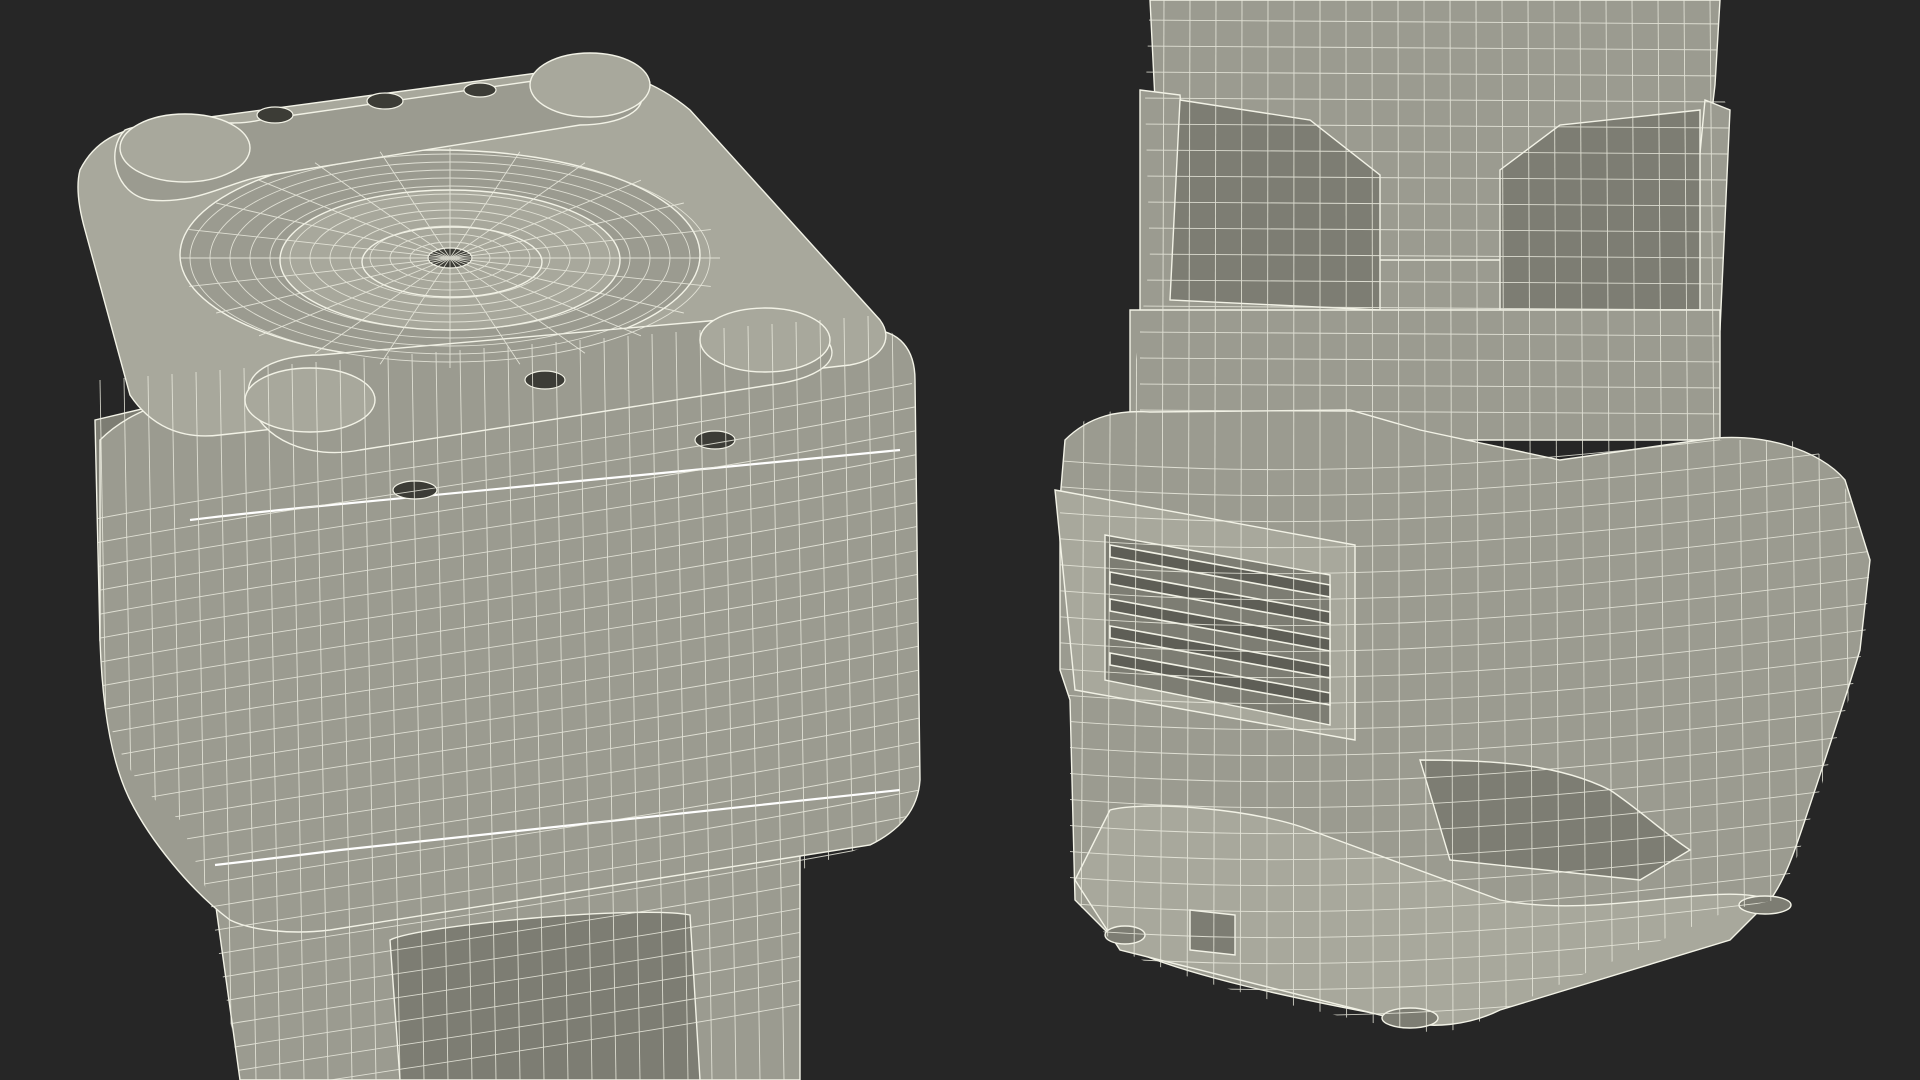 Image resolution: width=1920 pixels, height=1080 pixels. What do you see at coordinates (1212, 932) in the screenshot?
I see `connector-port` at bounding box center [1212, 932].